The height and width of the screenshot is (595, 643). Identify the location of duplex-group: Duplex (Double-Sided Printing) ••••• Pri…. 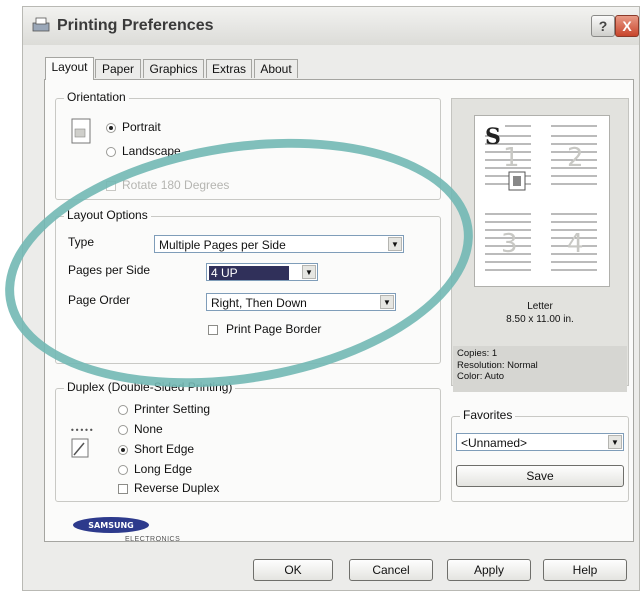
(248, 441).